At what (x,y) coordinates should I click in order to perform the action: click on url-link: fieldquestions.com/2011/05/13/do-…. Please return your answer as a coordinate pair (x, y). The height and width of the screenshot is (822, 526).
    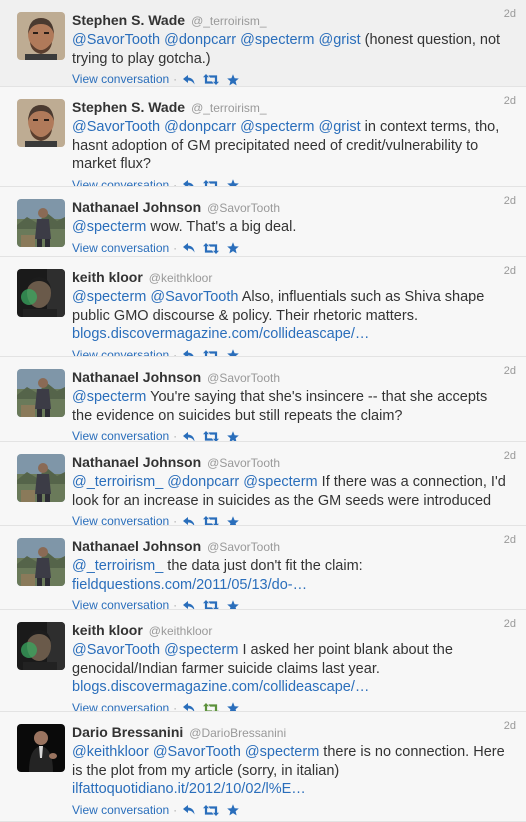
    Looking at the image, I should click on (189, 585).